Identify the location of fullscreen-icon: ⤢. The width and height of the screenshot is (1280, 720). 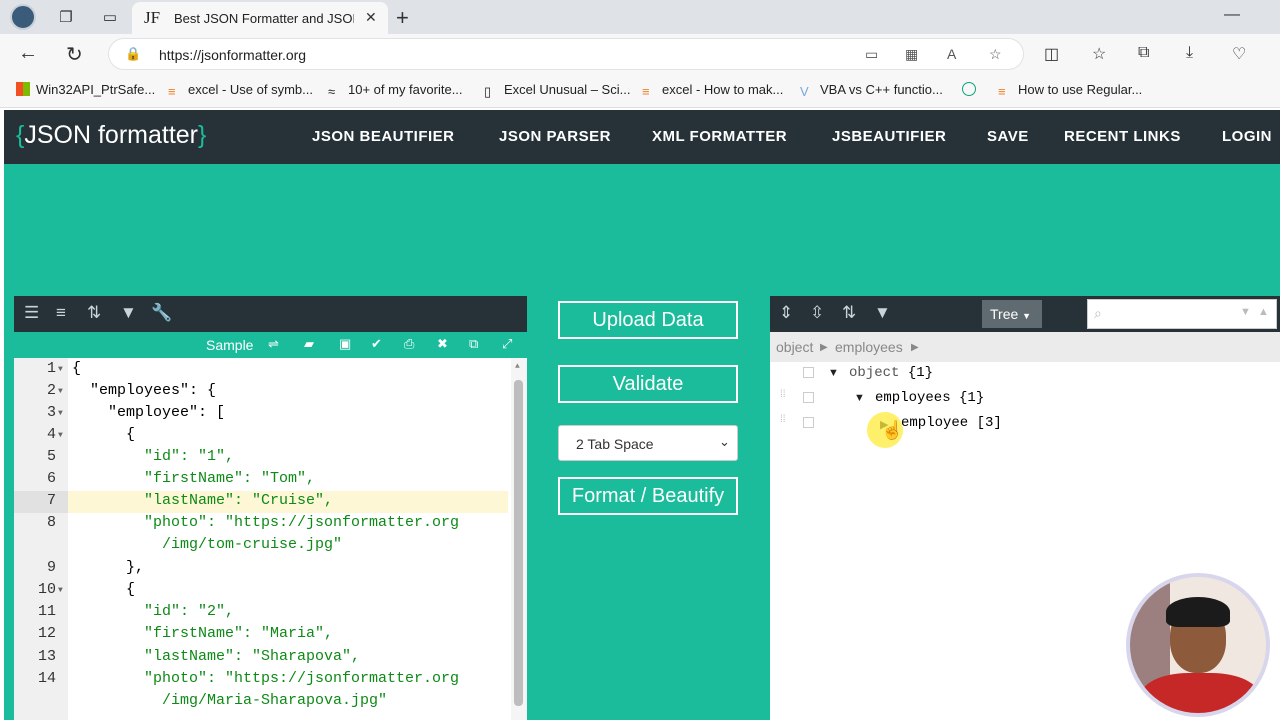
(507, 344).